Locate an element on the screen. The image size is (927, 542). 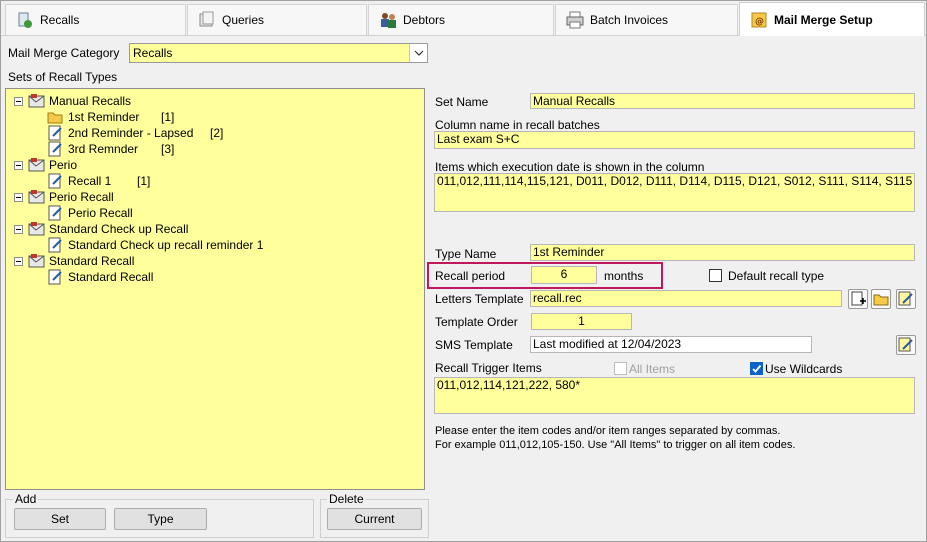
recall-icon is located at coordinates (25, 20).